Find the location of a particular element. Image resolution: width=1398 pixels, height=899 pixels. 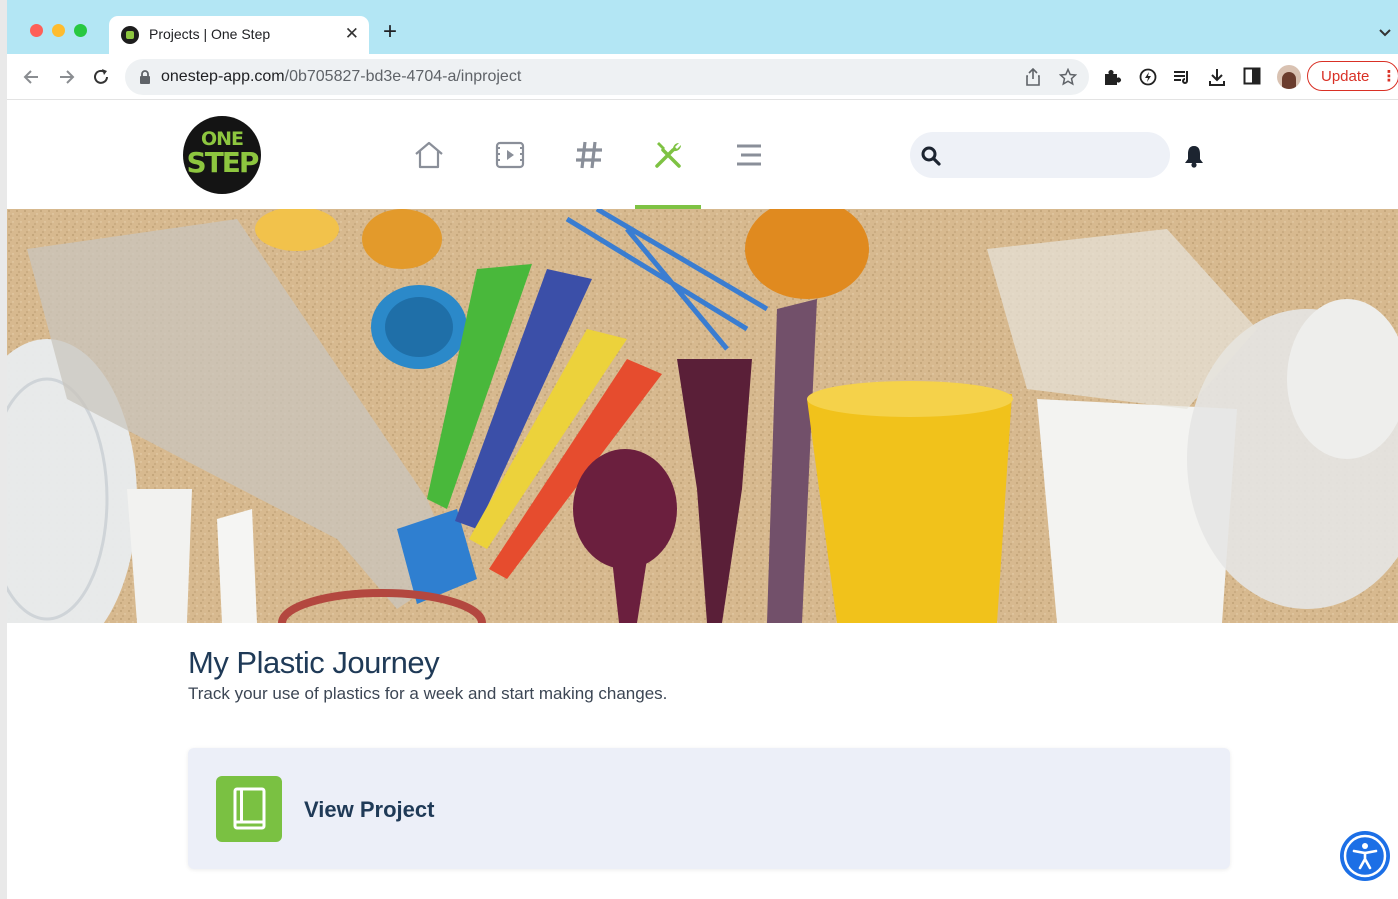

home-icon is located at coordinates (429, 155).